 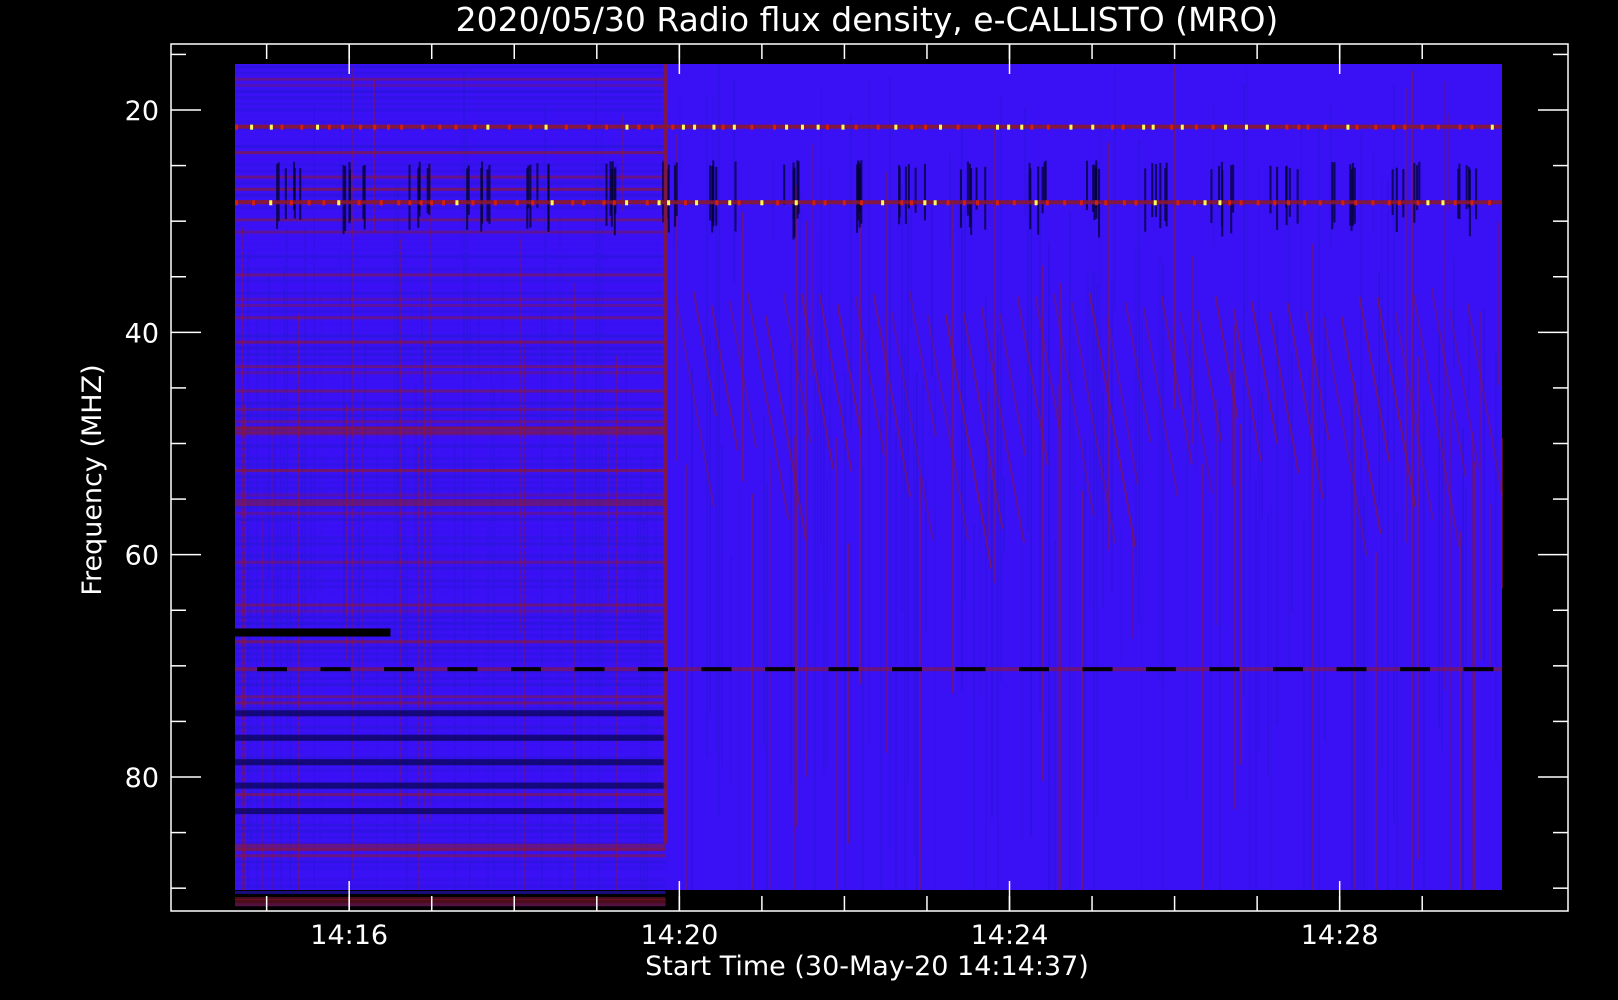 What do you see at coordinates (92, 479) in the screenshot?
I see `y-axis-title: Frequency (MHZ)` at bounding box center [92, 479].